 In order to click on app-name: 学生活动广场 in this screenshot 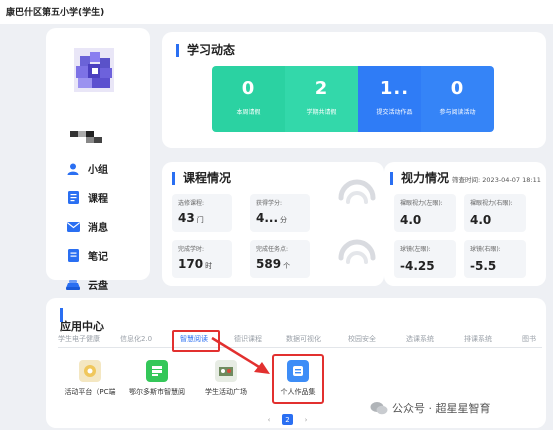, I will do `click(226, 392)`.